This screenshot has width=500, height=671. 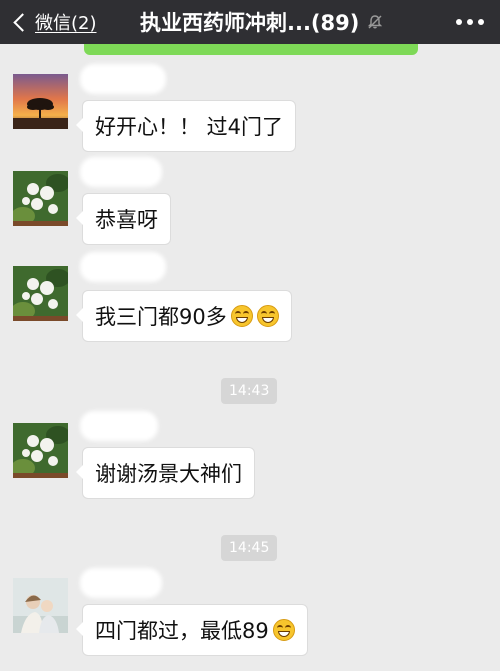 What do you see at coordinates (375, 22) in the screenshot?
I see `mute-icon` at bounding box center [375, 22].